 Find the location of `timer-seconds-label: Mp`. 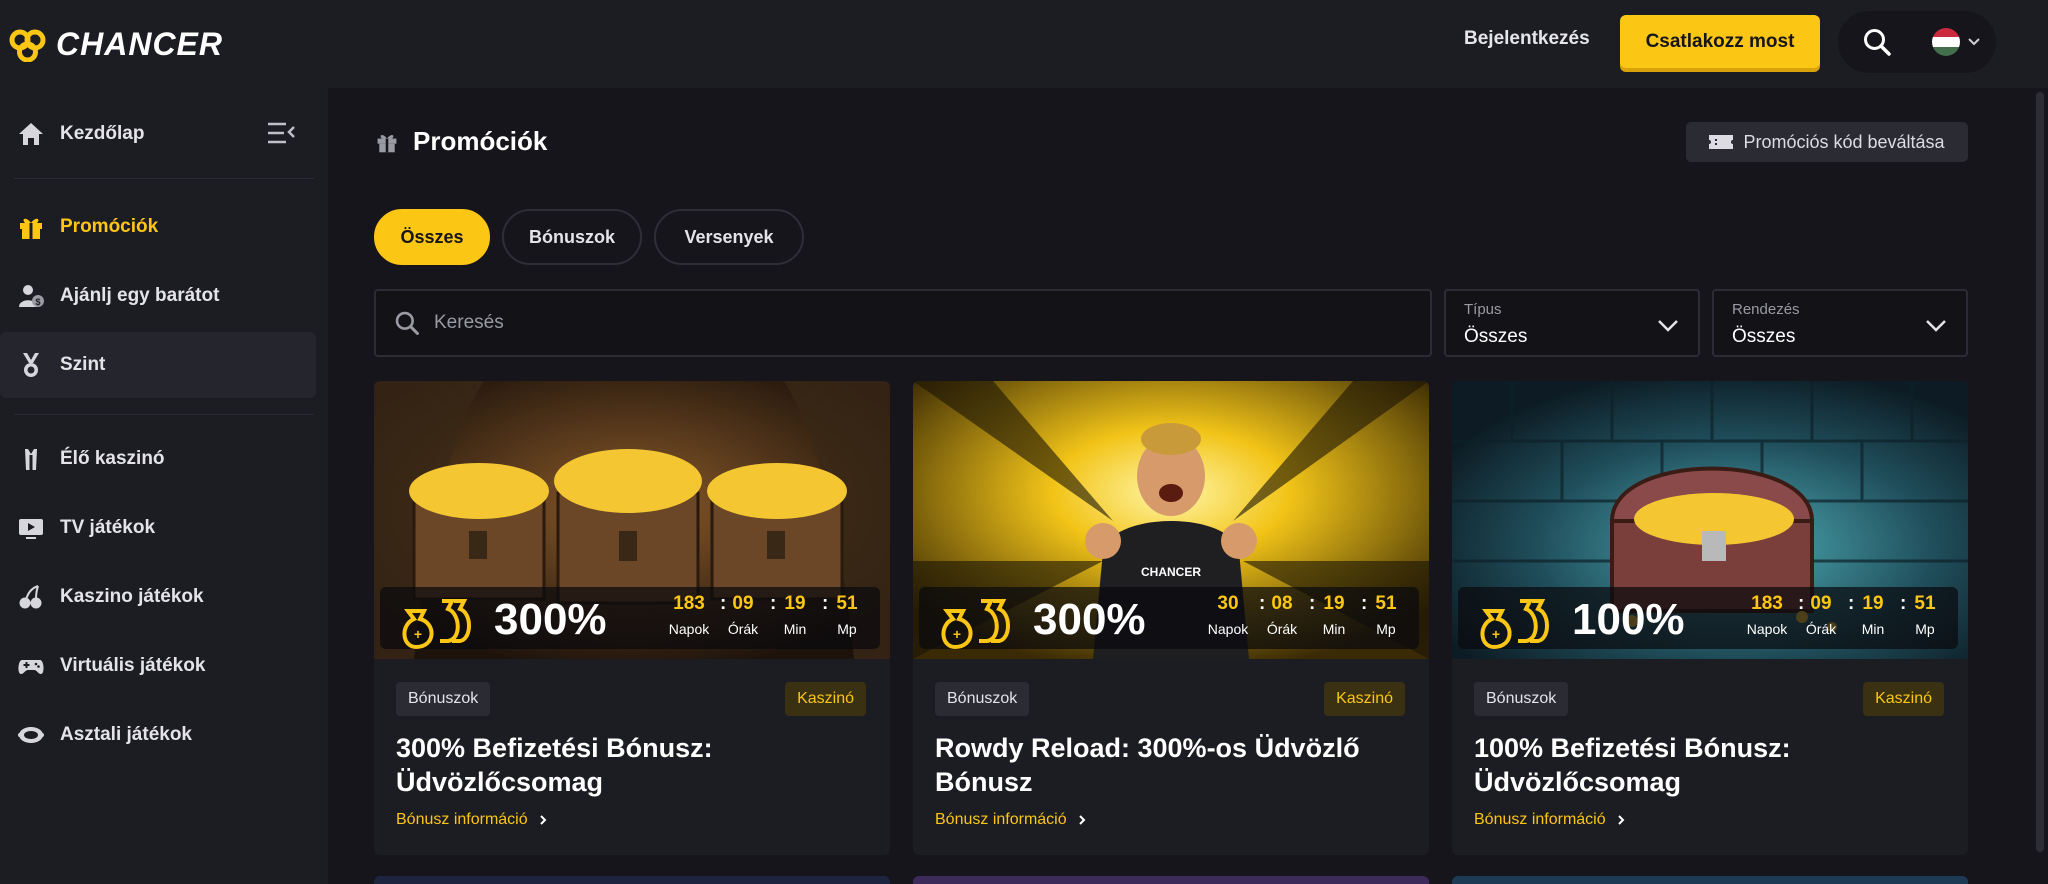

timer-seconds-label: Mp is located at coordinates (847, 629).